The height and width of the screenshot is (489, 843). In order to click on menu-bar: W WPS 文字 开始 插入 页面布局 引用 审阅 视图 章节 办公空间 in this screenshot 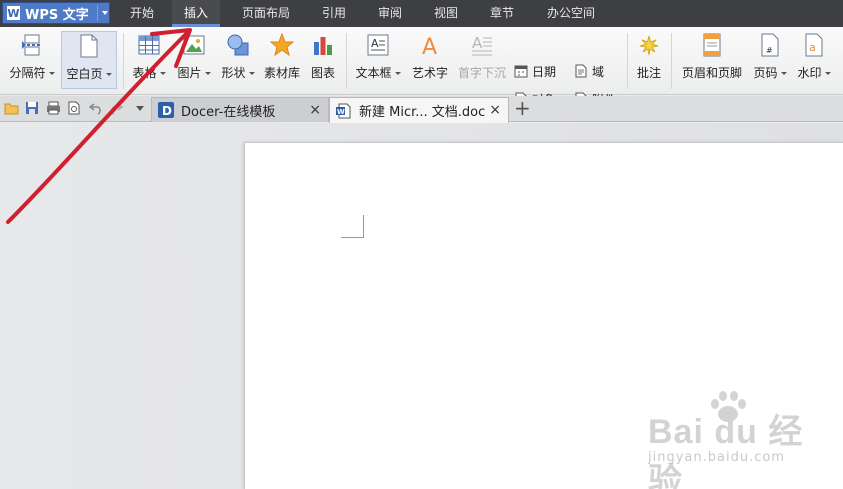, I will do `click(421, 13)`.